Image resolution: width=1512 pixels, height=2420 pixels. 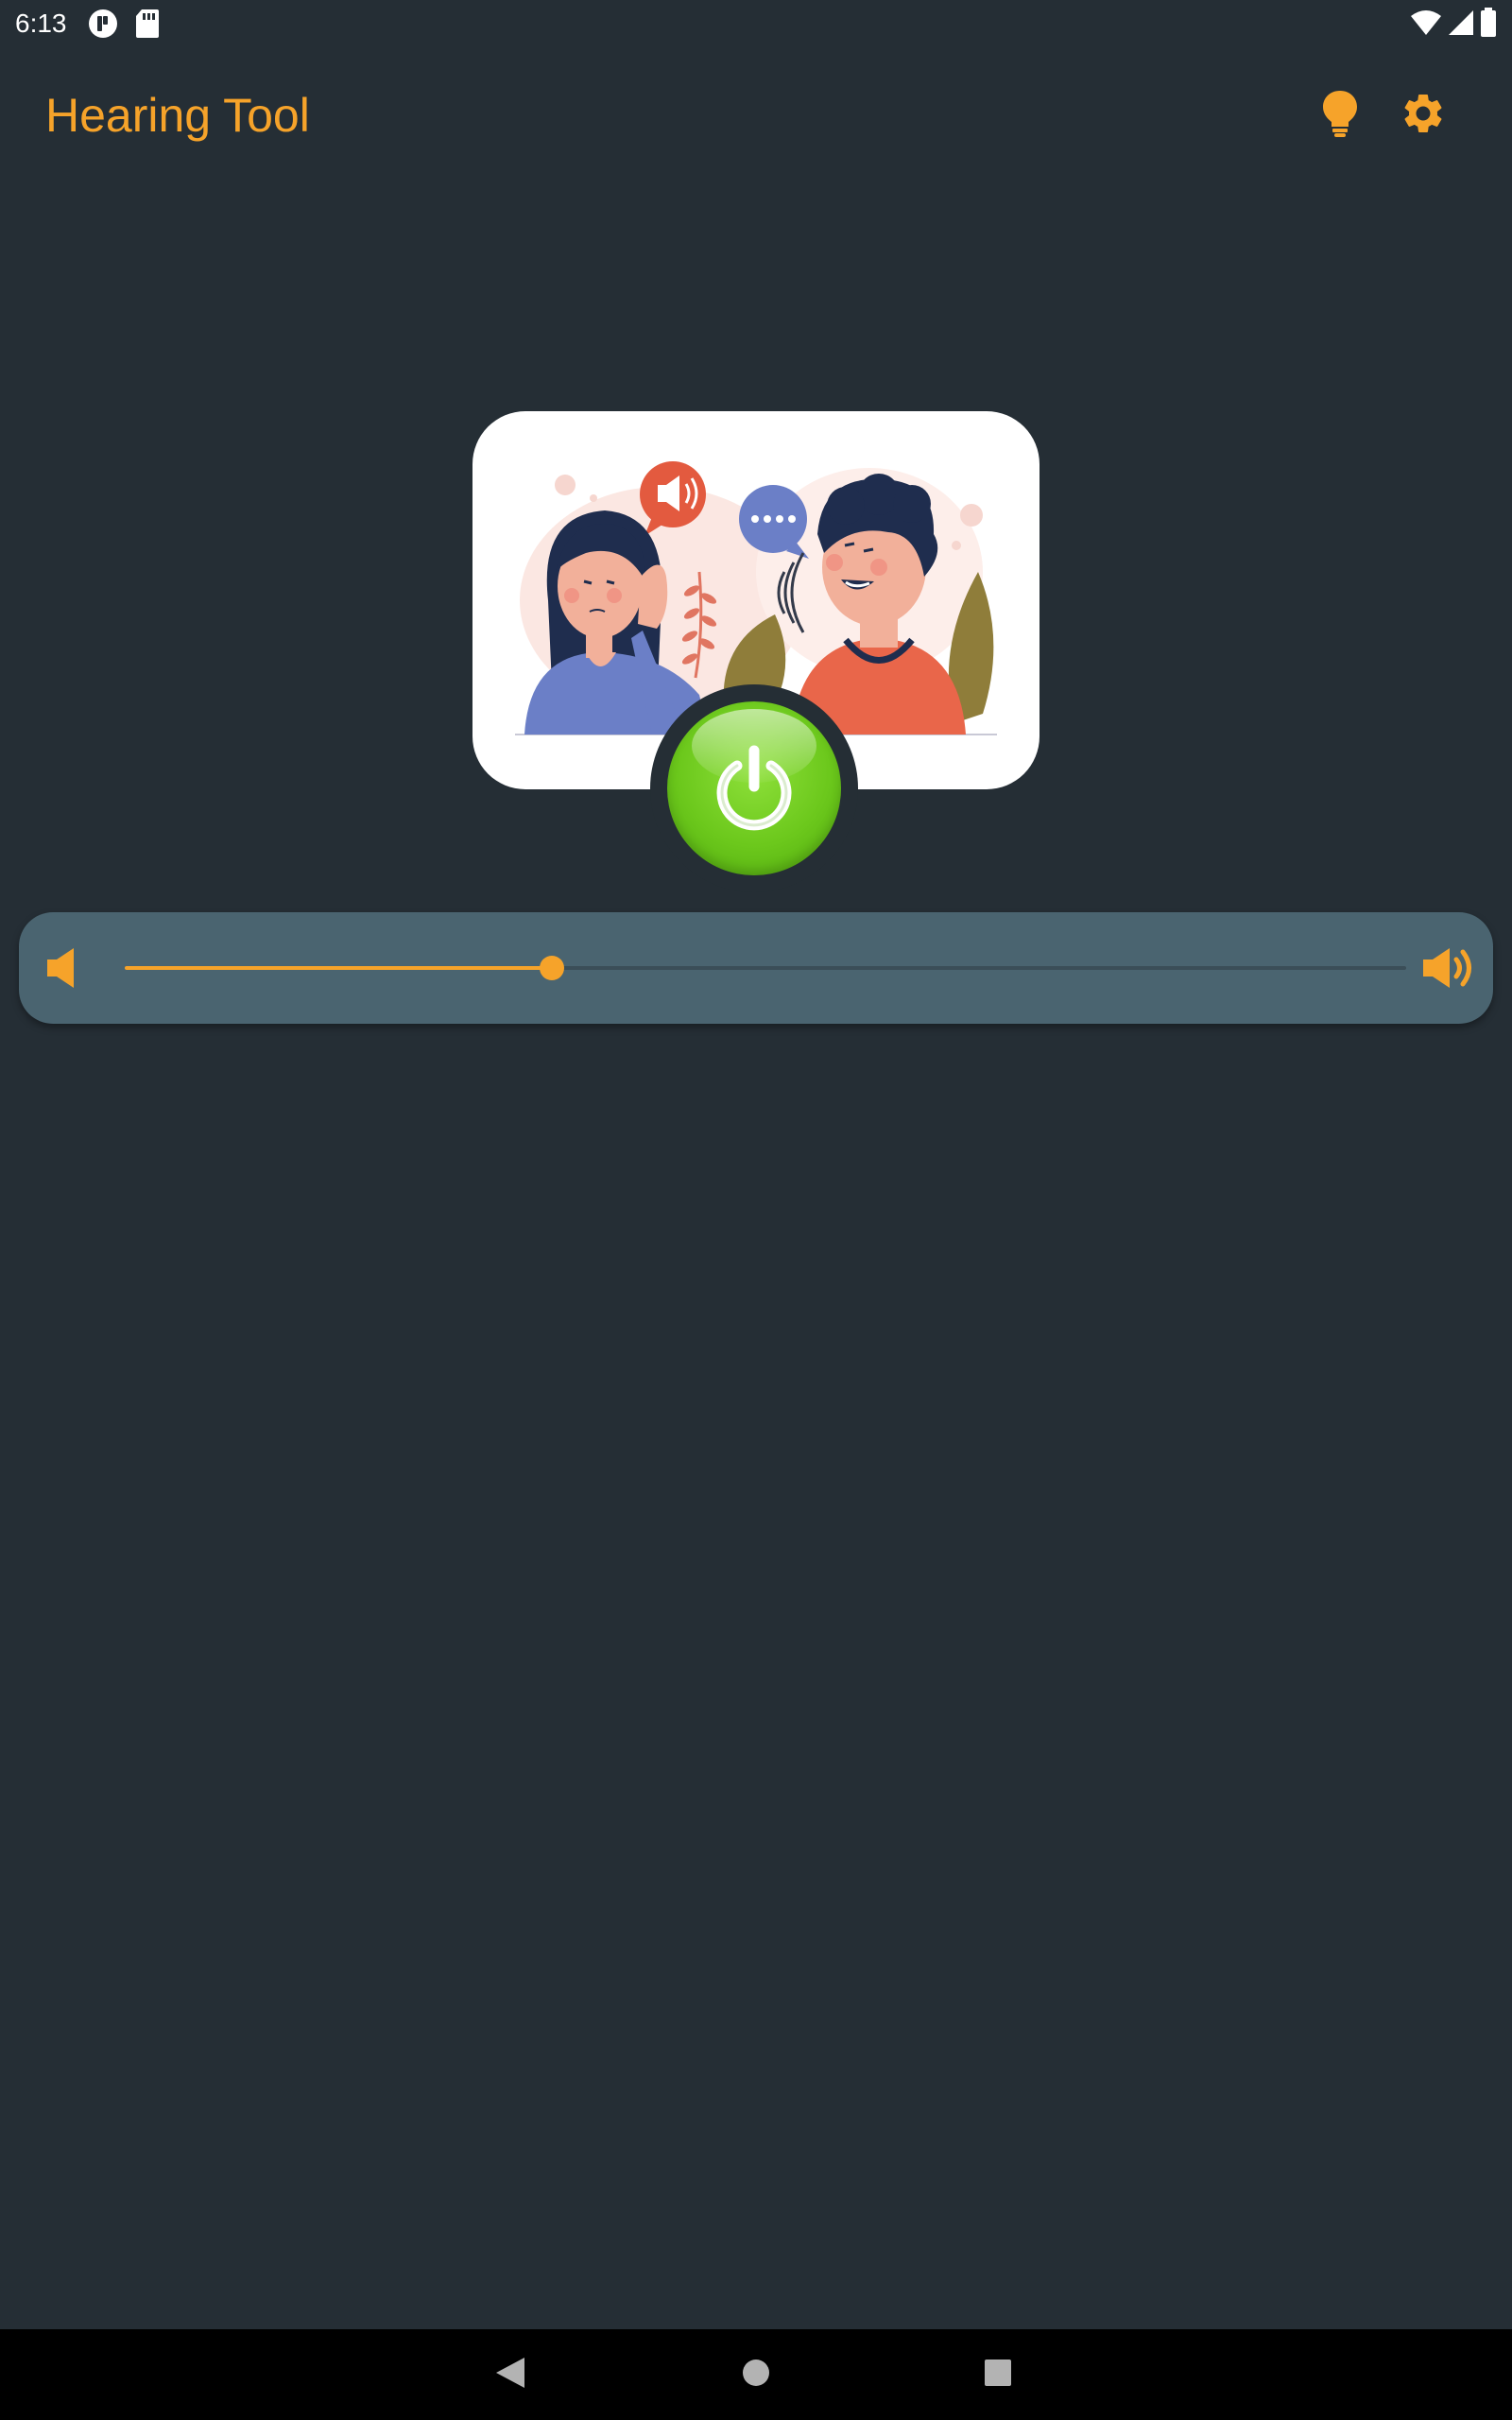 I want to click on navigation-bar, so click(x=756, y=2374).